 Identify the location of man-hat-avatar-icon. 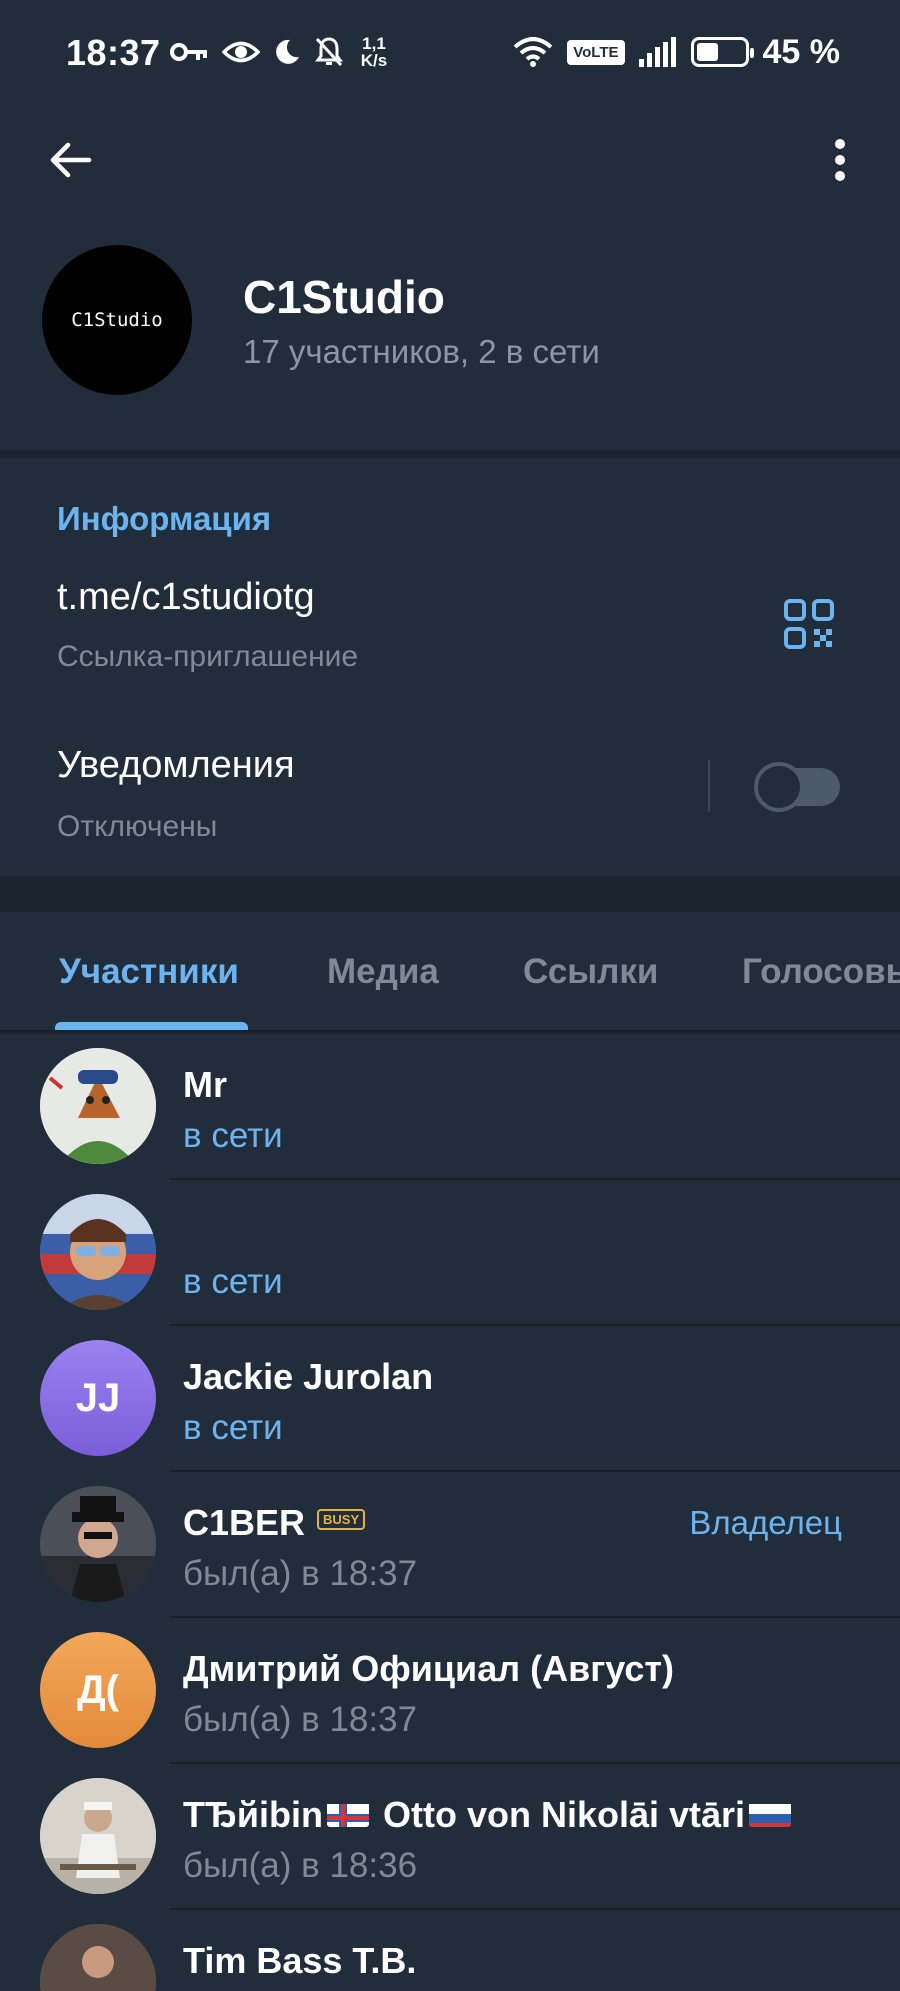
(98, 1544).